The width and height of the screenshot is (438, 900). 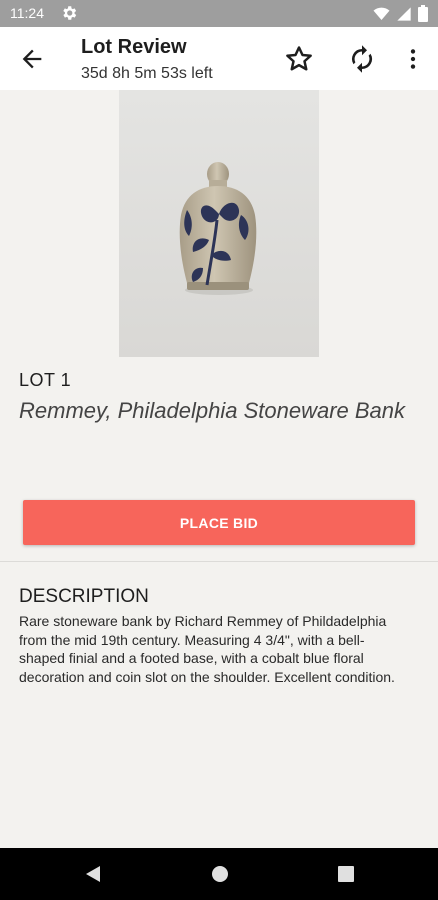 I want to click on refresh-button, so click(x=362, y=59).